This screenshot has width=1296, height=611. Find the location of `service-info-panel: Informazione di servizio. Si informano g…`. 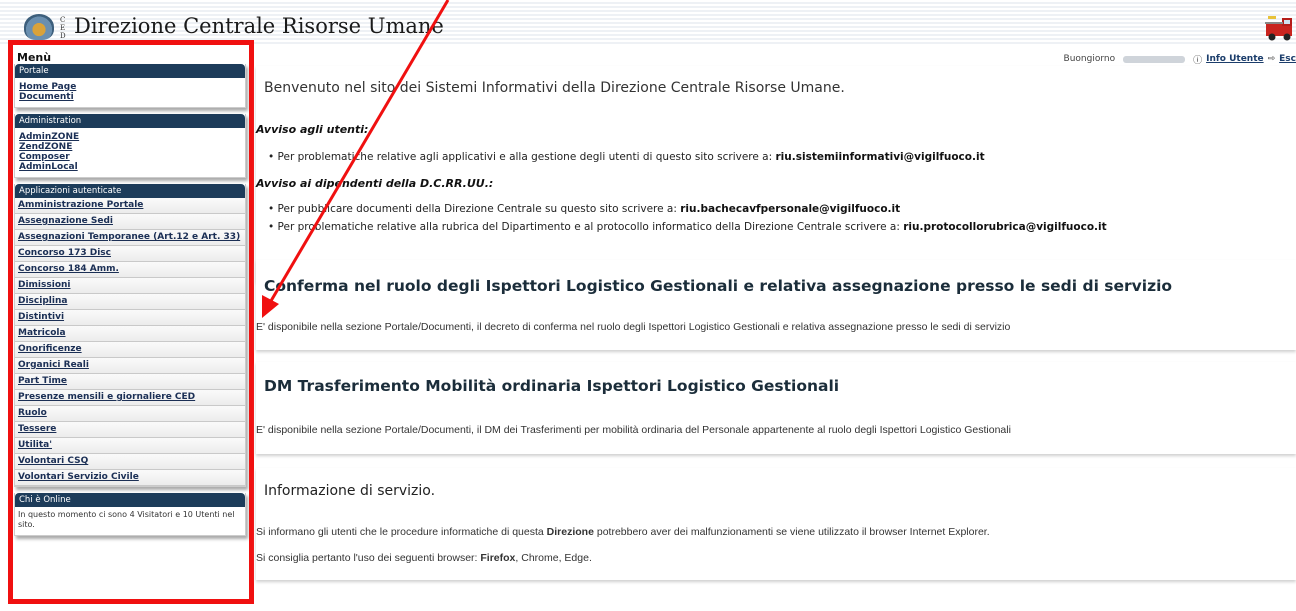

service-info-panel: Informazione di servizio. Si informano g… is located at coordinates (776, 524).